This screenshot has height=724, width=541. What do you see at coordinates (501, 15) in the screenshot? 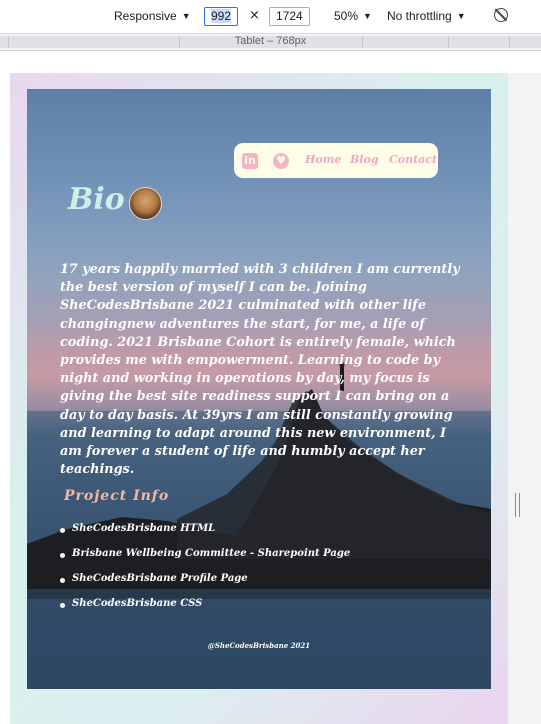
I see `rotate-icon` at bounding box center [501, 15].